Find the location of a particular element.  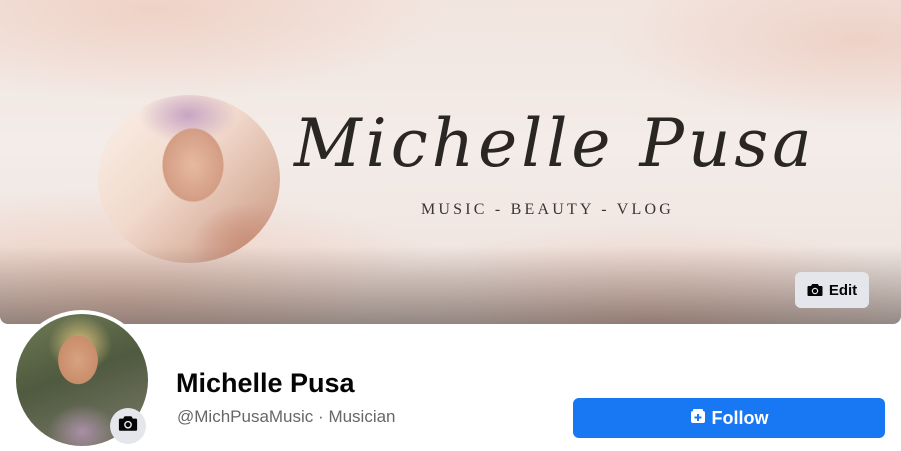

follow-button: Follow is located at coordinates (729, 418).